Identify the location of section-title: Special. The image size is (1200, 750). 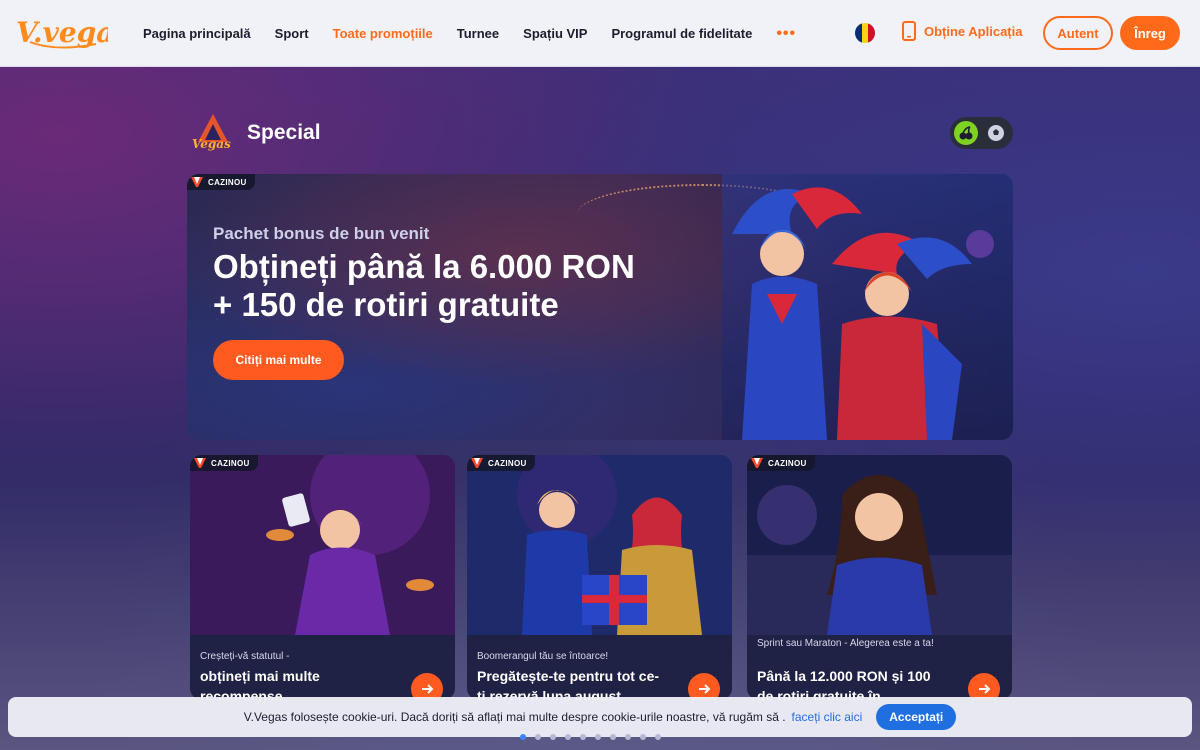
(284, 132).